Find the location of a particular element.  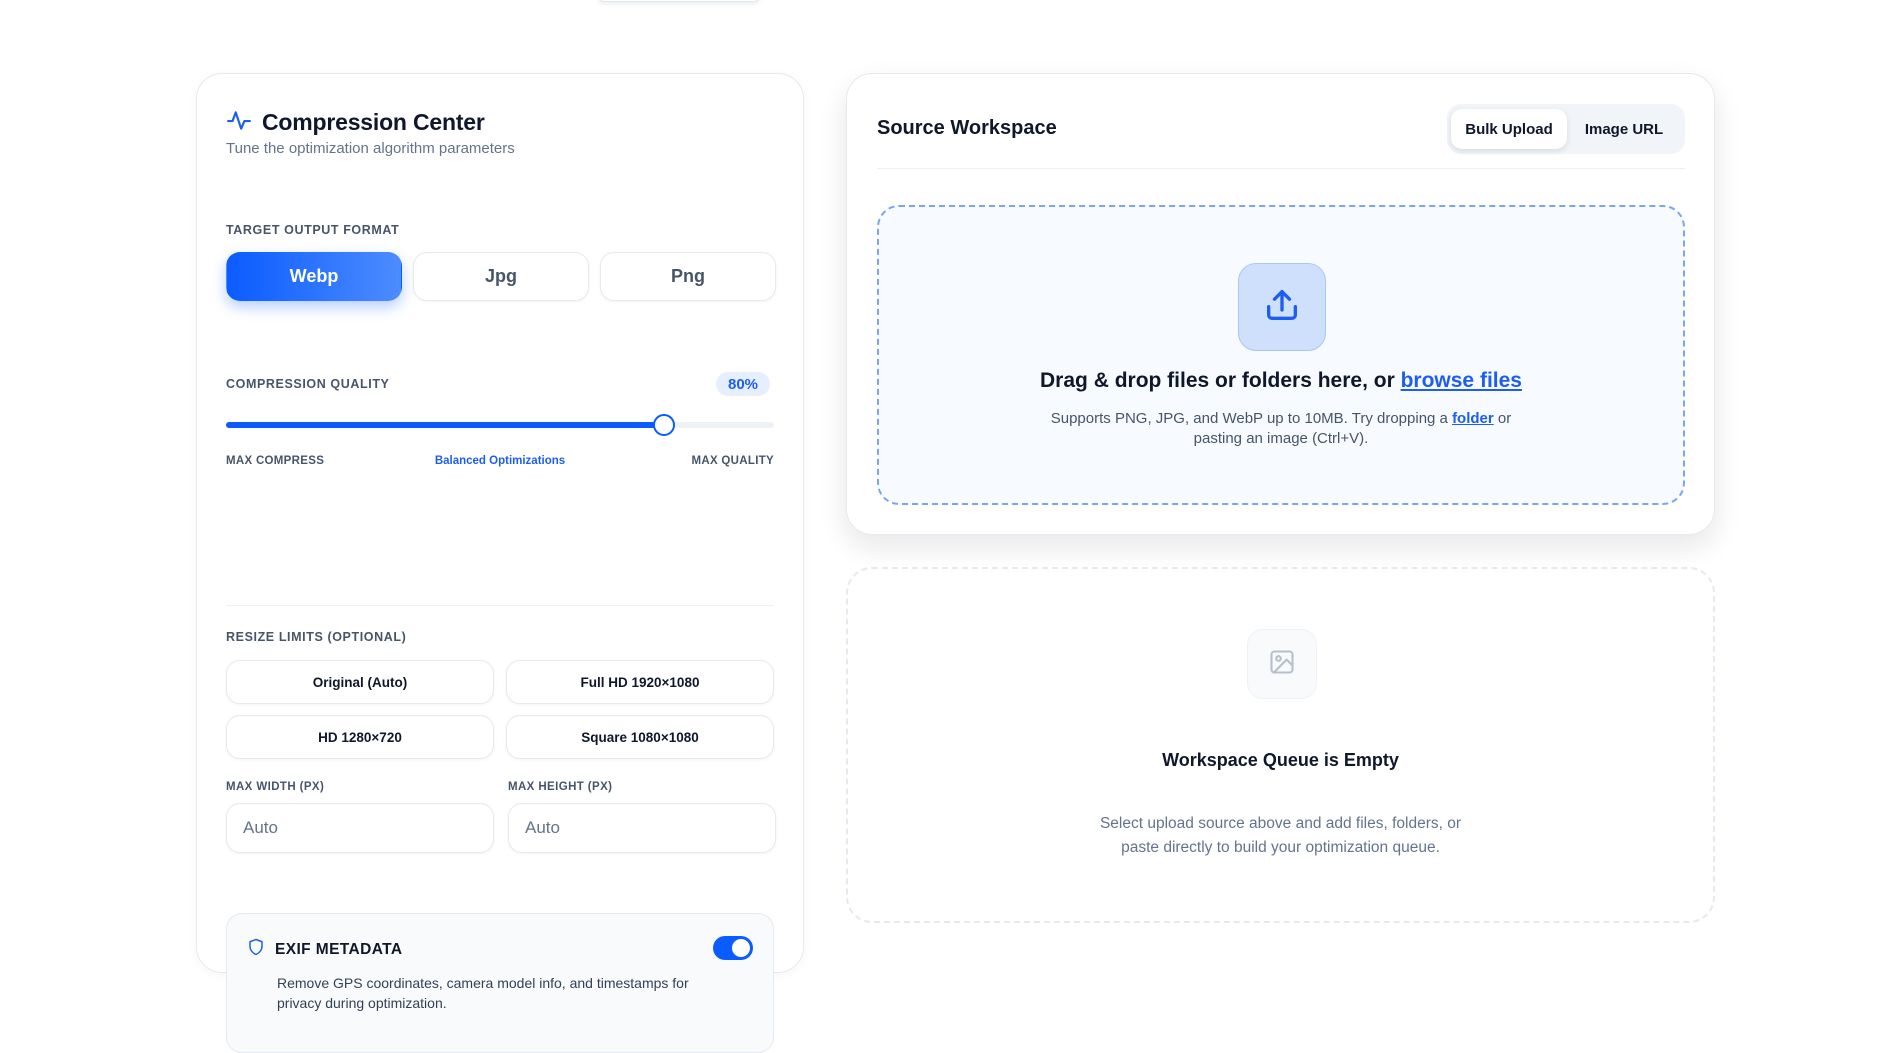

queue-title: Workspace Queue is Empty is located at coordinates (1280, 760).